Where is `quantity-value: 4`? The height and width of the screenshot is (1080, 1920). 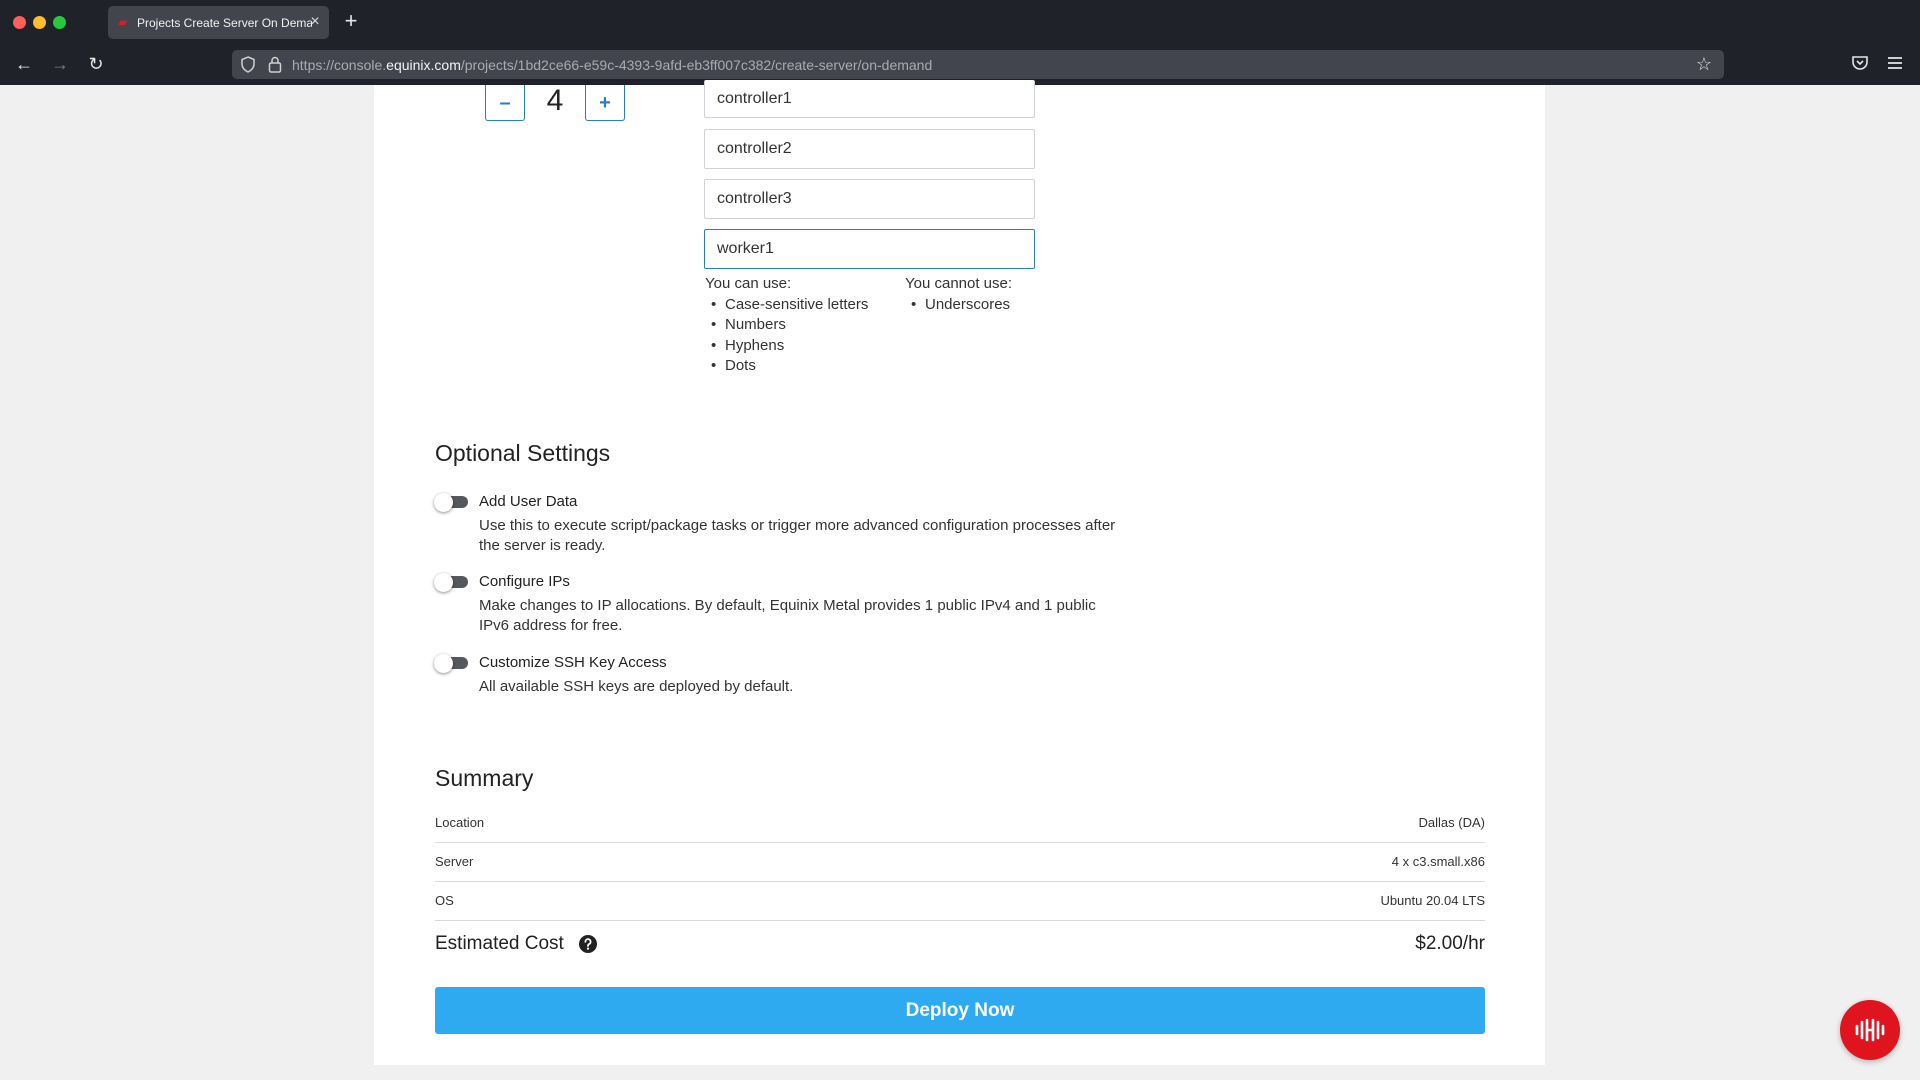
quantity-value: 4 is located at coordinates (555, 100).